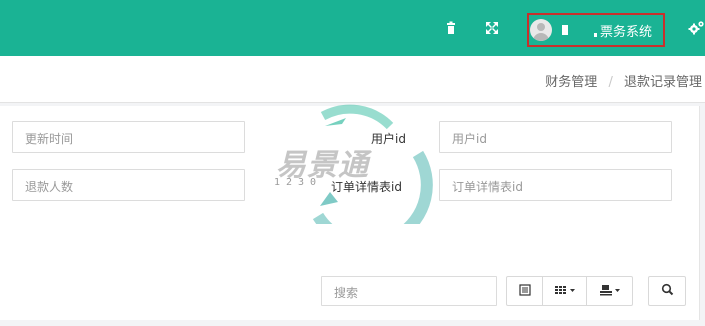 This screenshot has height=326, width=705. I want to click on watermark-logo: 易景通 1230, so click(353, 164).